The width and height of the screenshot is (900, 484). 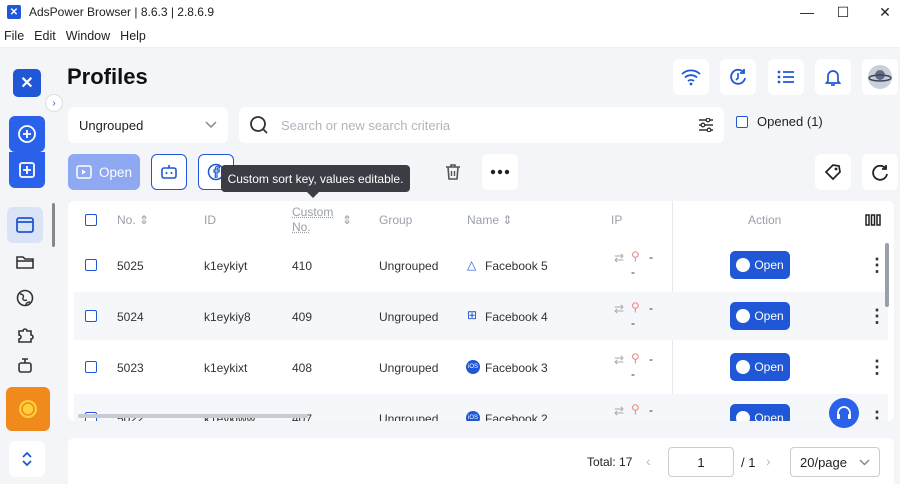 I want to click on sidebar-item-automation, so click(x=25, y=365).